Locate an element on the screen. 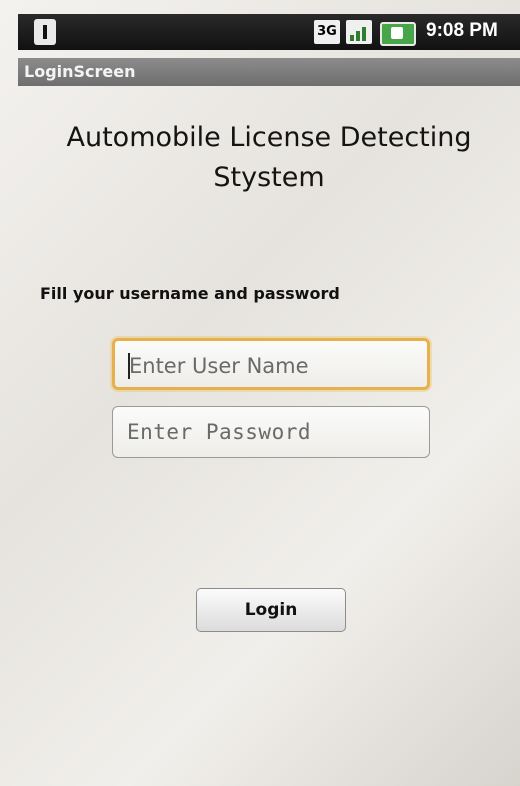  network-3g-icon: 3G is located at coordinates (327, 32).